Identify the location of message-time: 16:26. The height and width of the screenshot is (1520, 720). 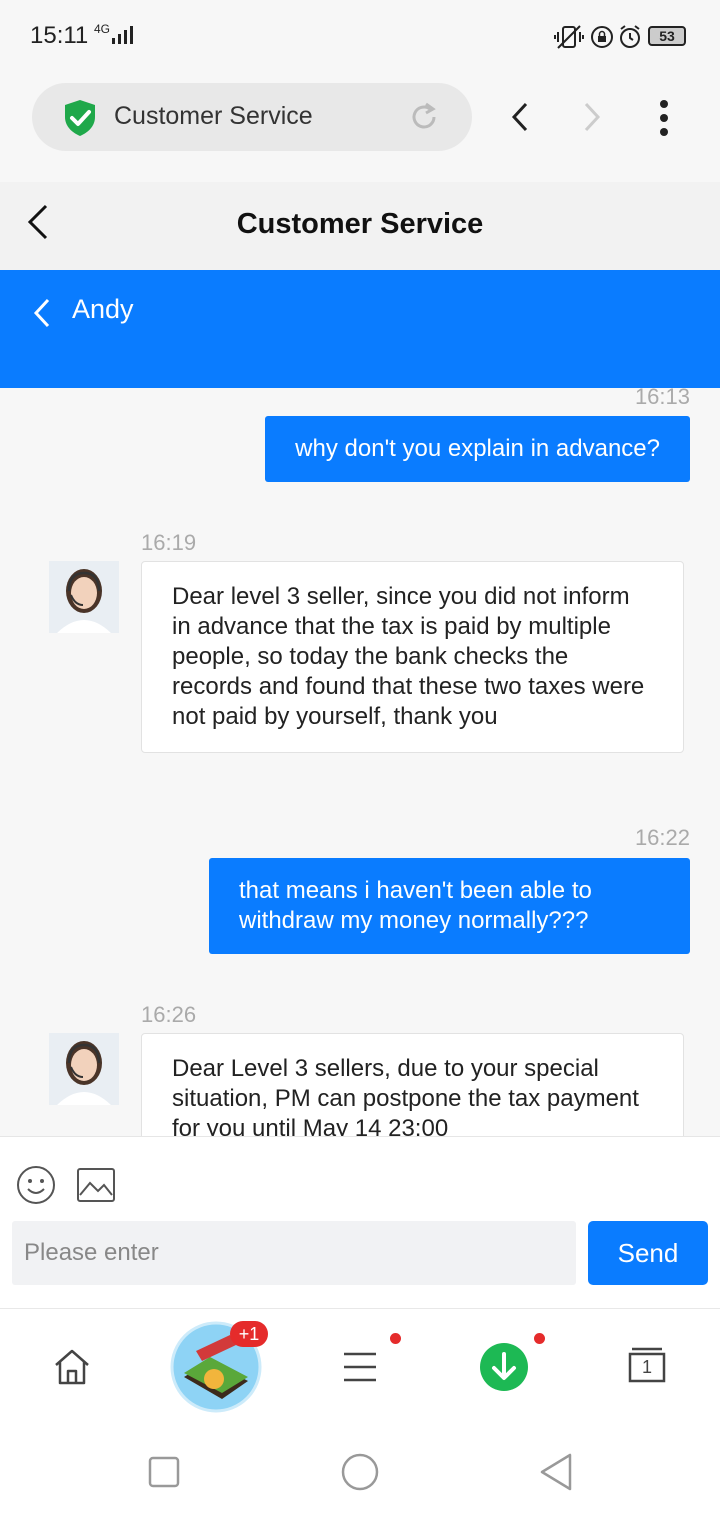
(169, 1014).